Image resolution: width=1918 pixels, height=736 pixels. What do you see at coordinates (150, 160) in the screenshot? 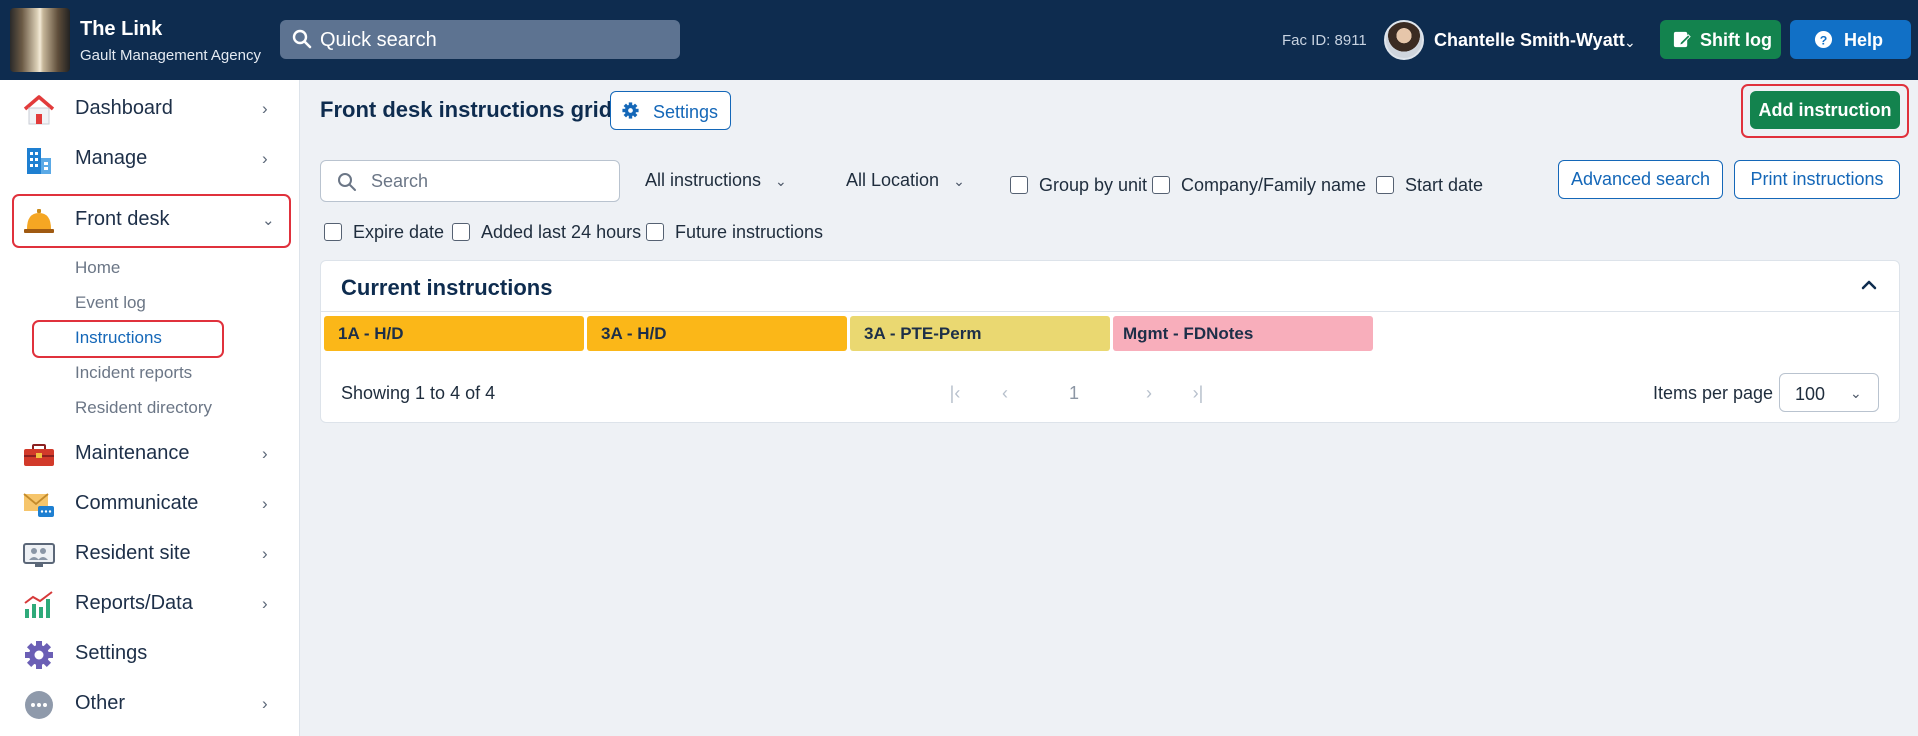
I see `sidebar-item-manage: Manage ›` at bounding box center [150, 160].